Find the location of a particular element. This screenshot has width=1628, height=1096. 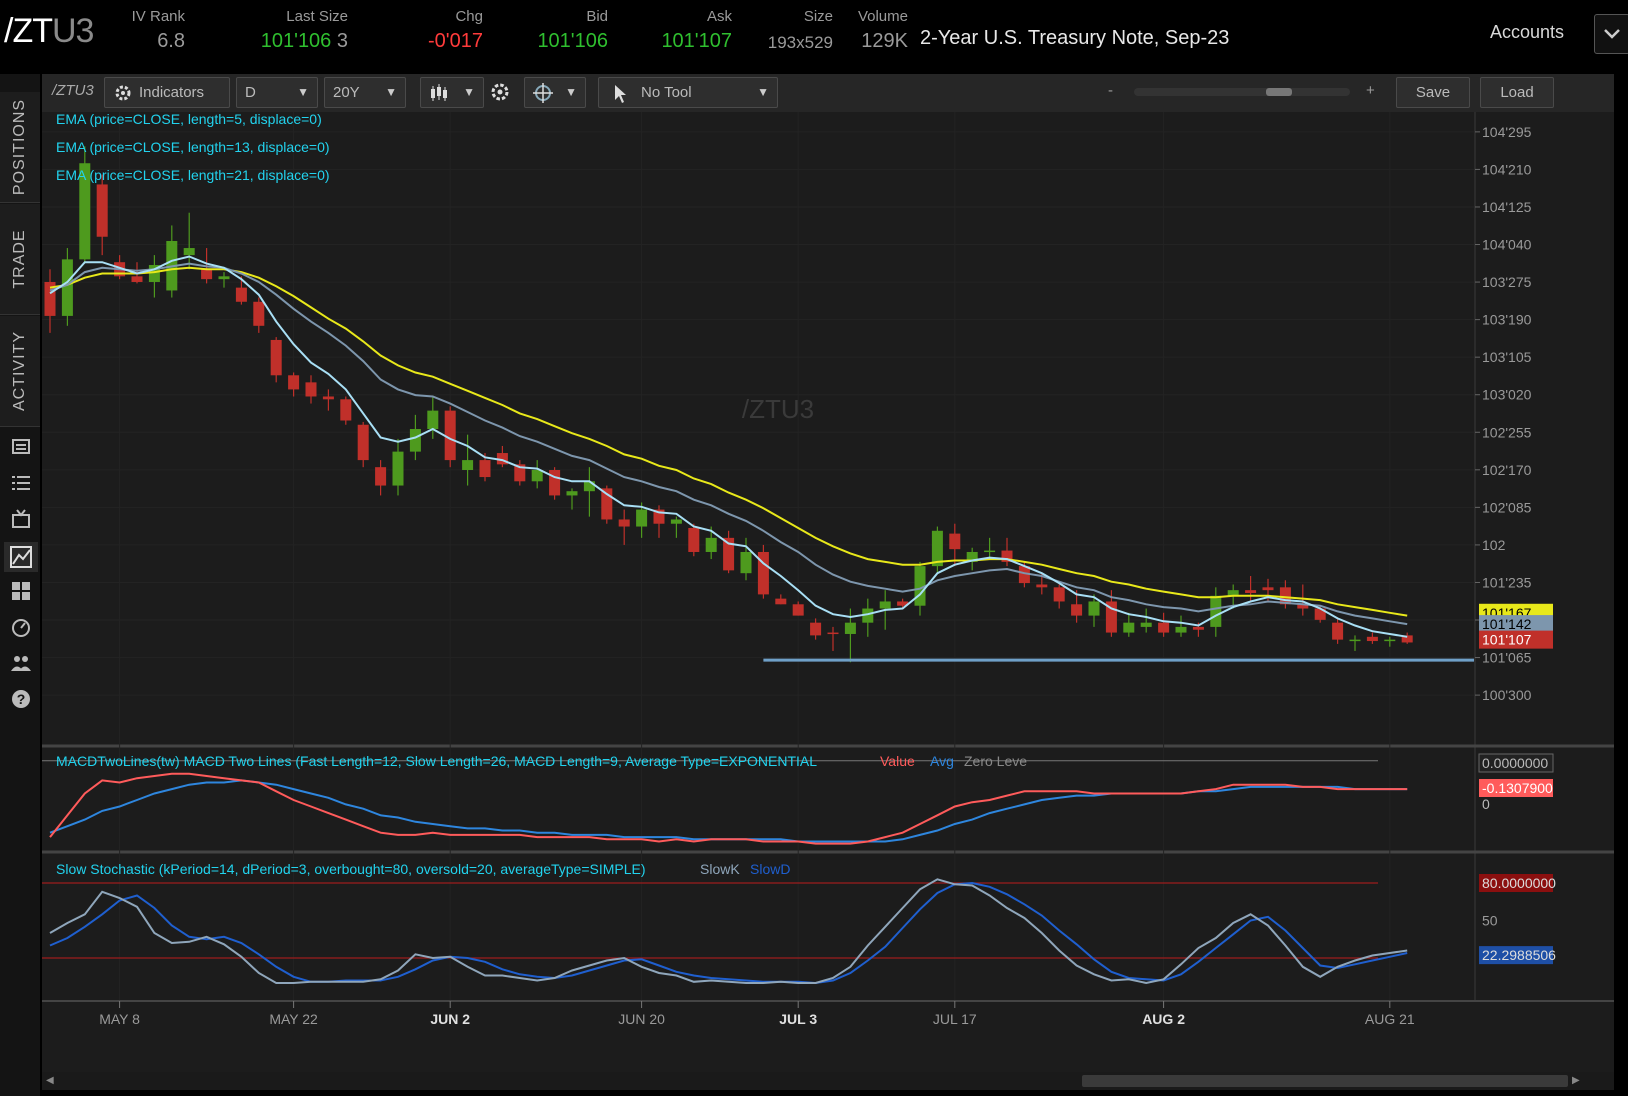

bid-value: 101'106 is located at coordinates (564, 41).